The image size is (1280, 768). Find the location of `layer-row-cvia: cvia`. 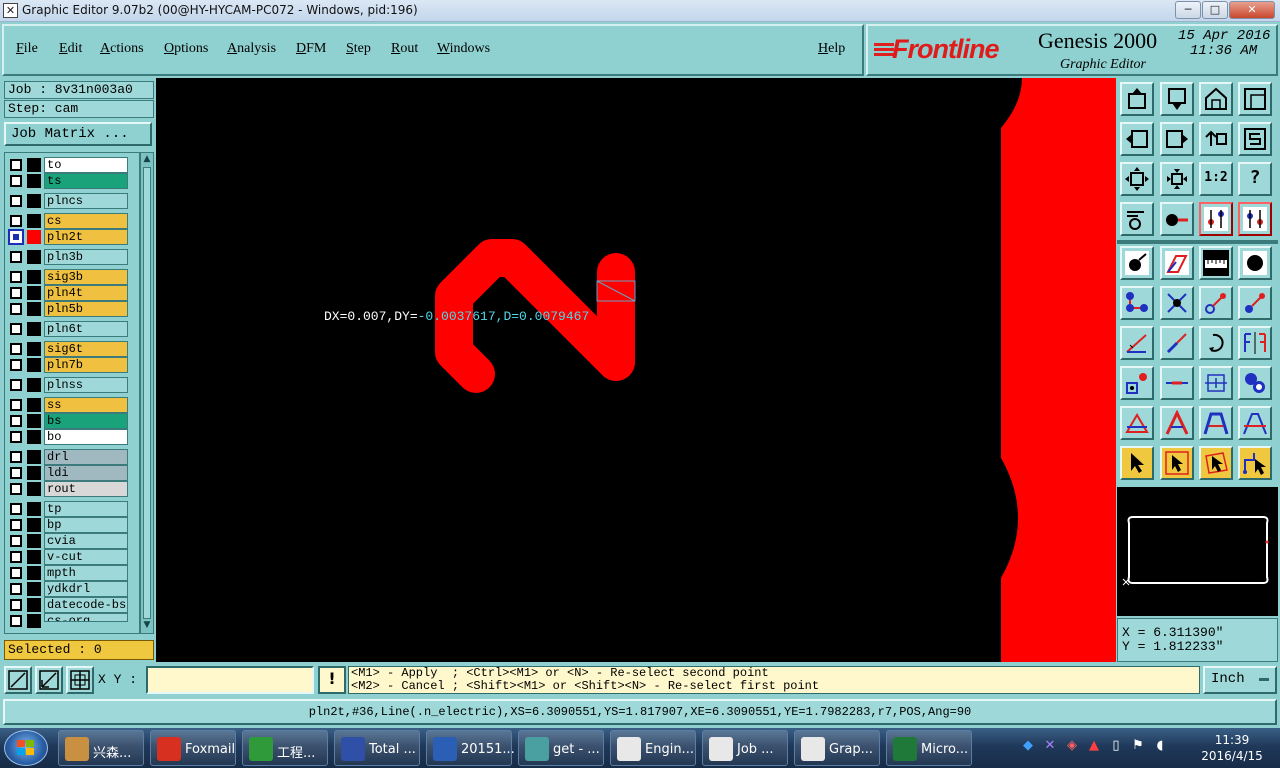

layer-row-cvia: cvia is located at coordinates (67, 541).